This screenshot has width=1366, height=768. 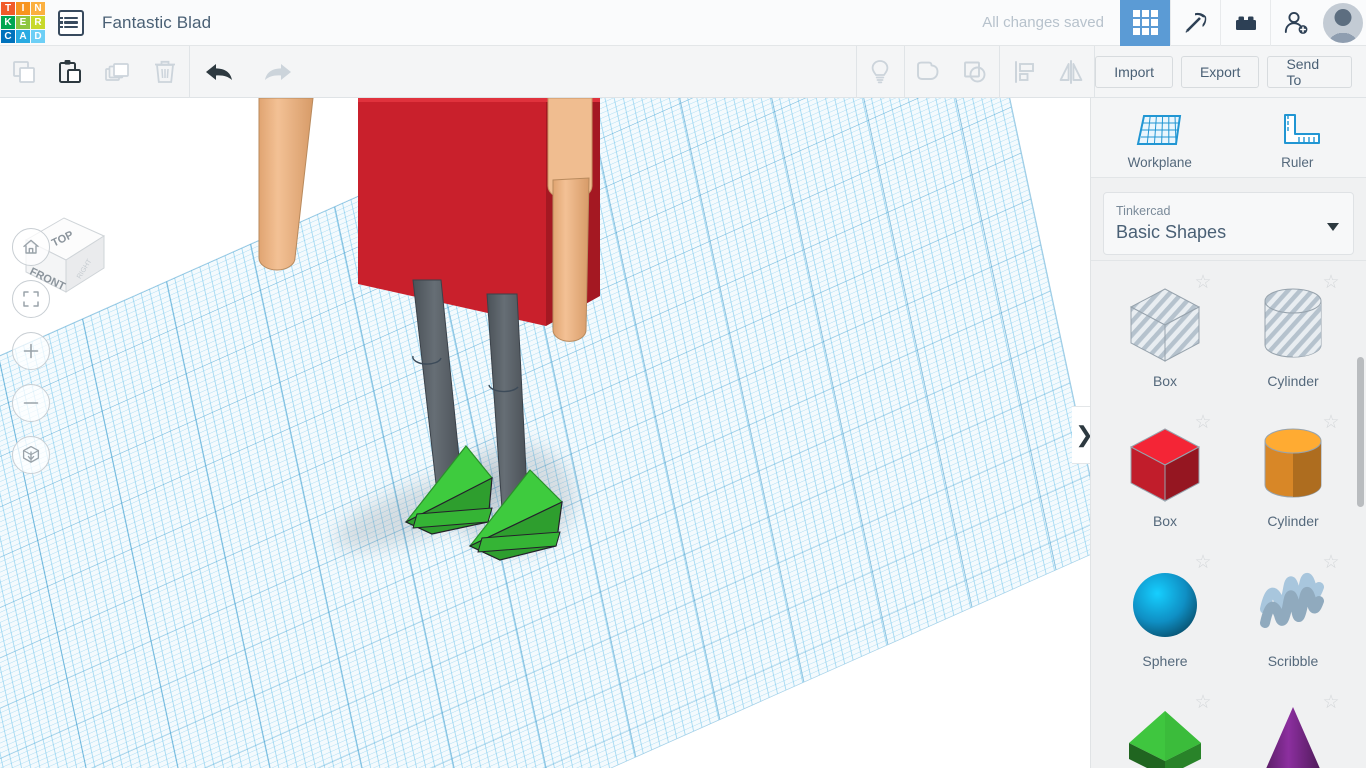 What do you see at coordinates (1293, 727) in the screenshot?
I see `shape-item: ☆ Cone` at bounding box center [1293, 727].